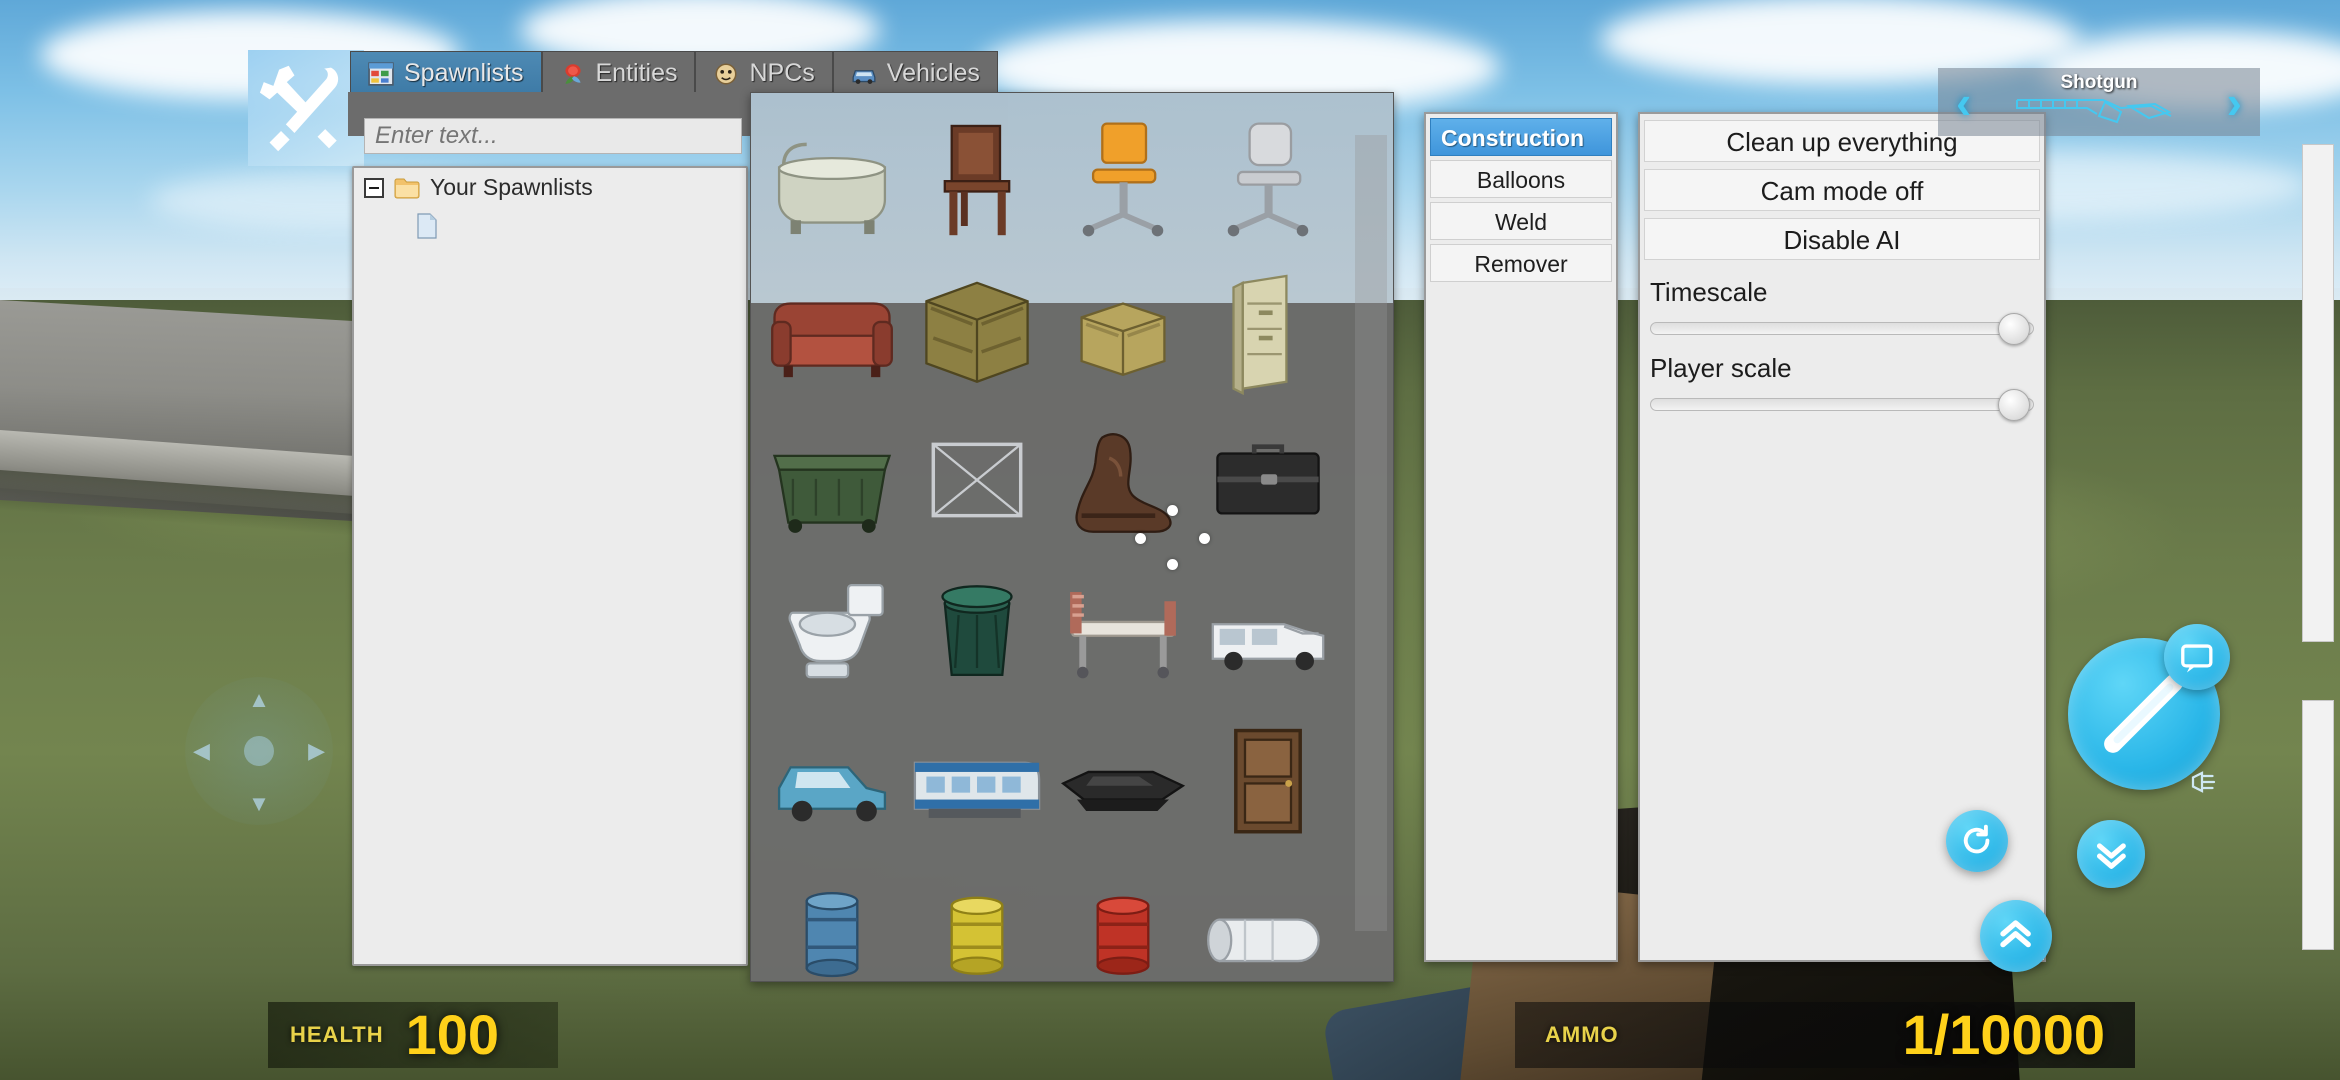  I want to click on flashlight-button, so click(2202, 782).